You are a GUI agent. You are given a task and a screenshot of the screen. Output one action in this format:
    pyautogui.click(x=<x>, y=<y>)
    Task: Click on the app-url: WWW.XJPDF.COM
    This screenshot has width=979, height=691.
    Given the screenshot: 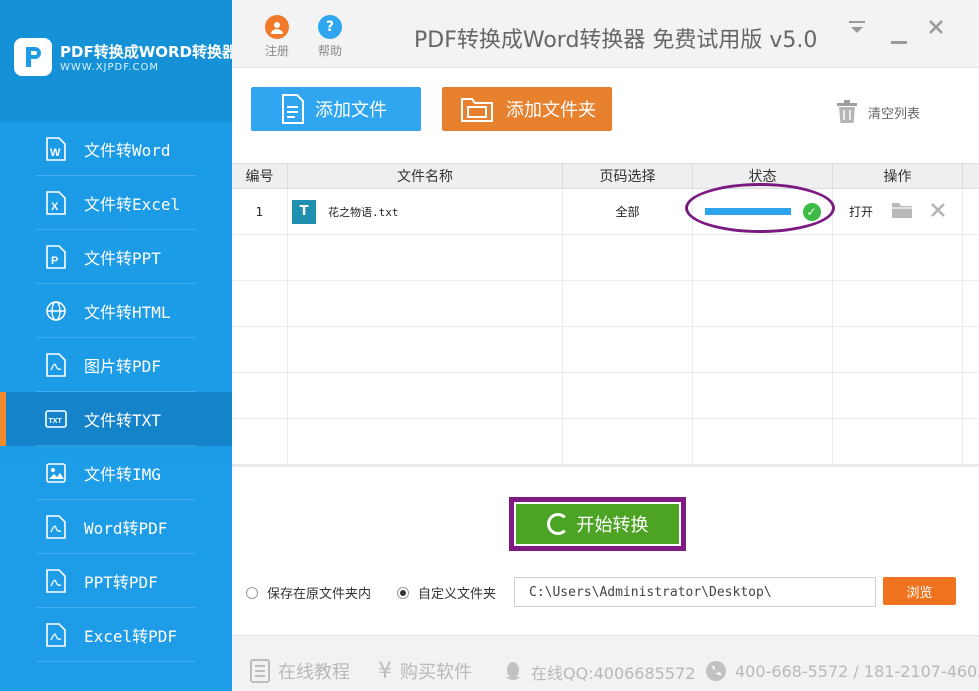 What is the action you would take?
    pyautogui.click(x=110, y=67)
    